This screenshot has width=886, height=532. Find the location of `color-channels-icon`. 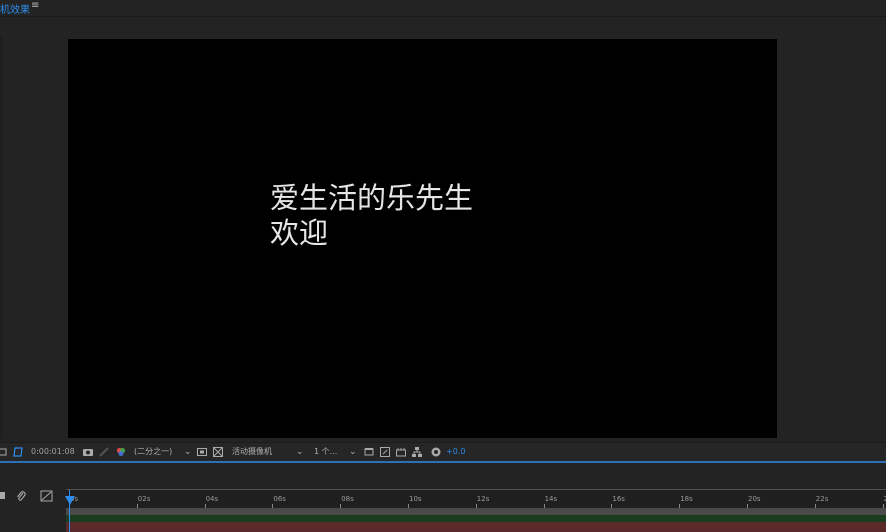

color-channels-icon is located at coordinates (121, 452).